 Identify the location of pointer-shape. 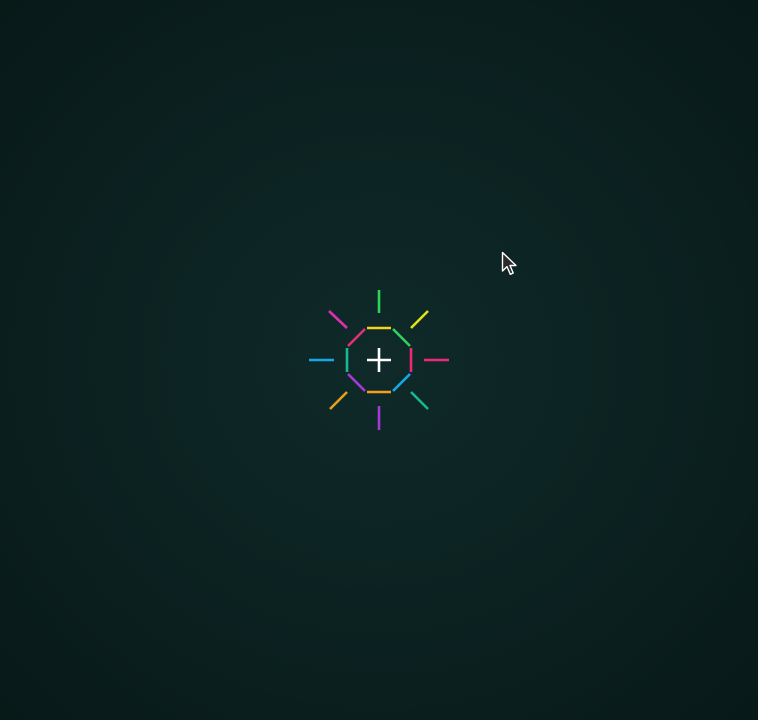
(509, 263).